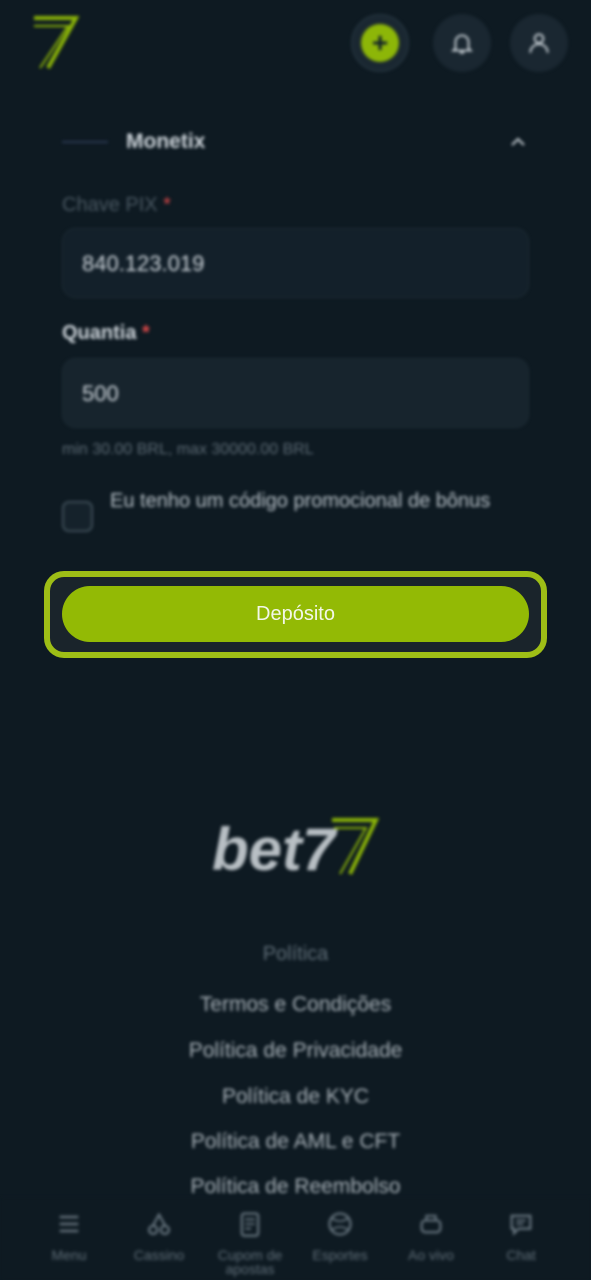 The height and width of the screenshot is (1280, 591). What do you see at coordinates (295, 263) in the screenshot?
I see `pix-key-input: 840.123.019` at bounding box center [295, 263].